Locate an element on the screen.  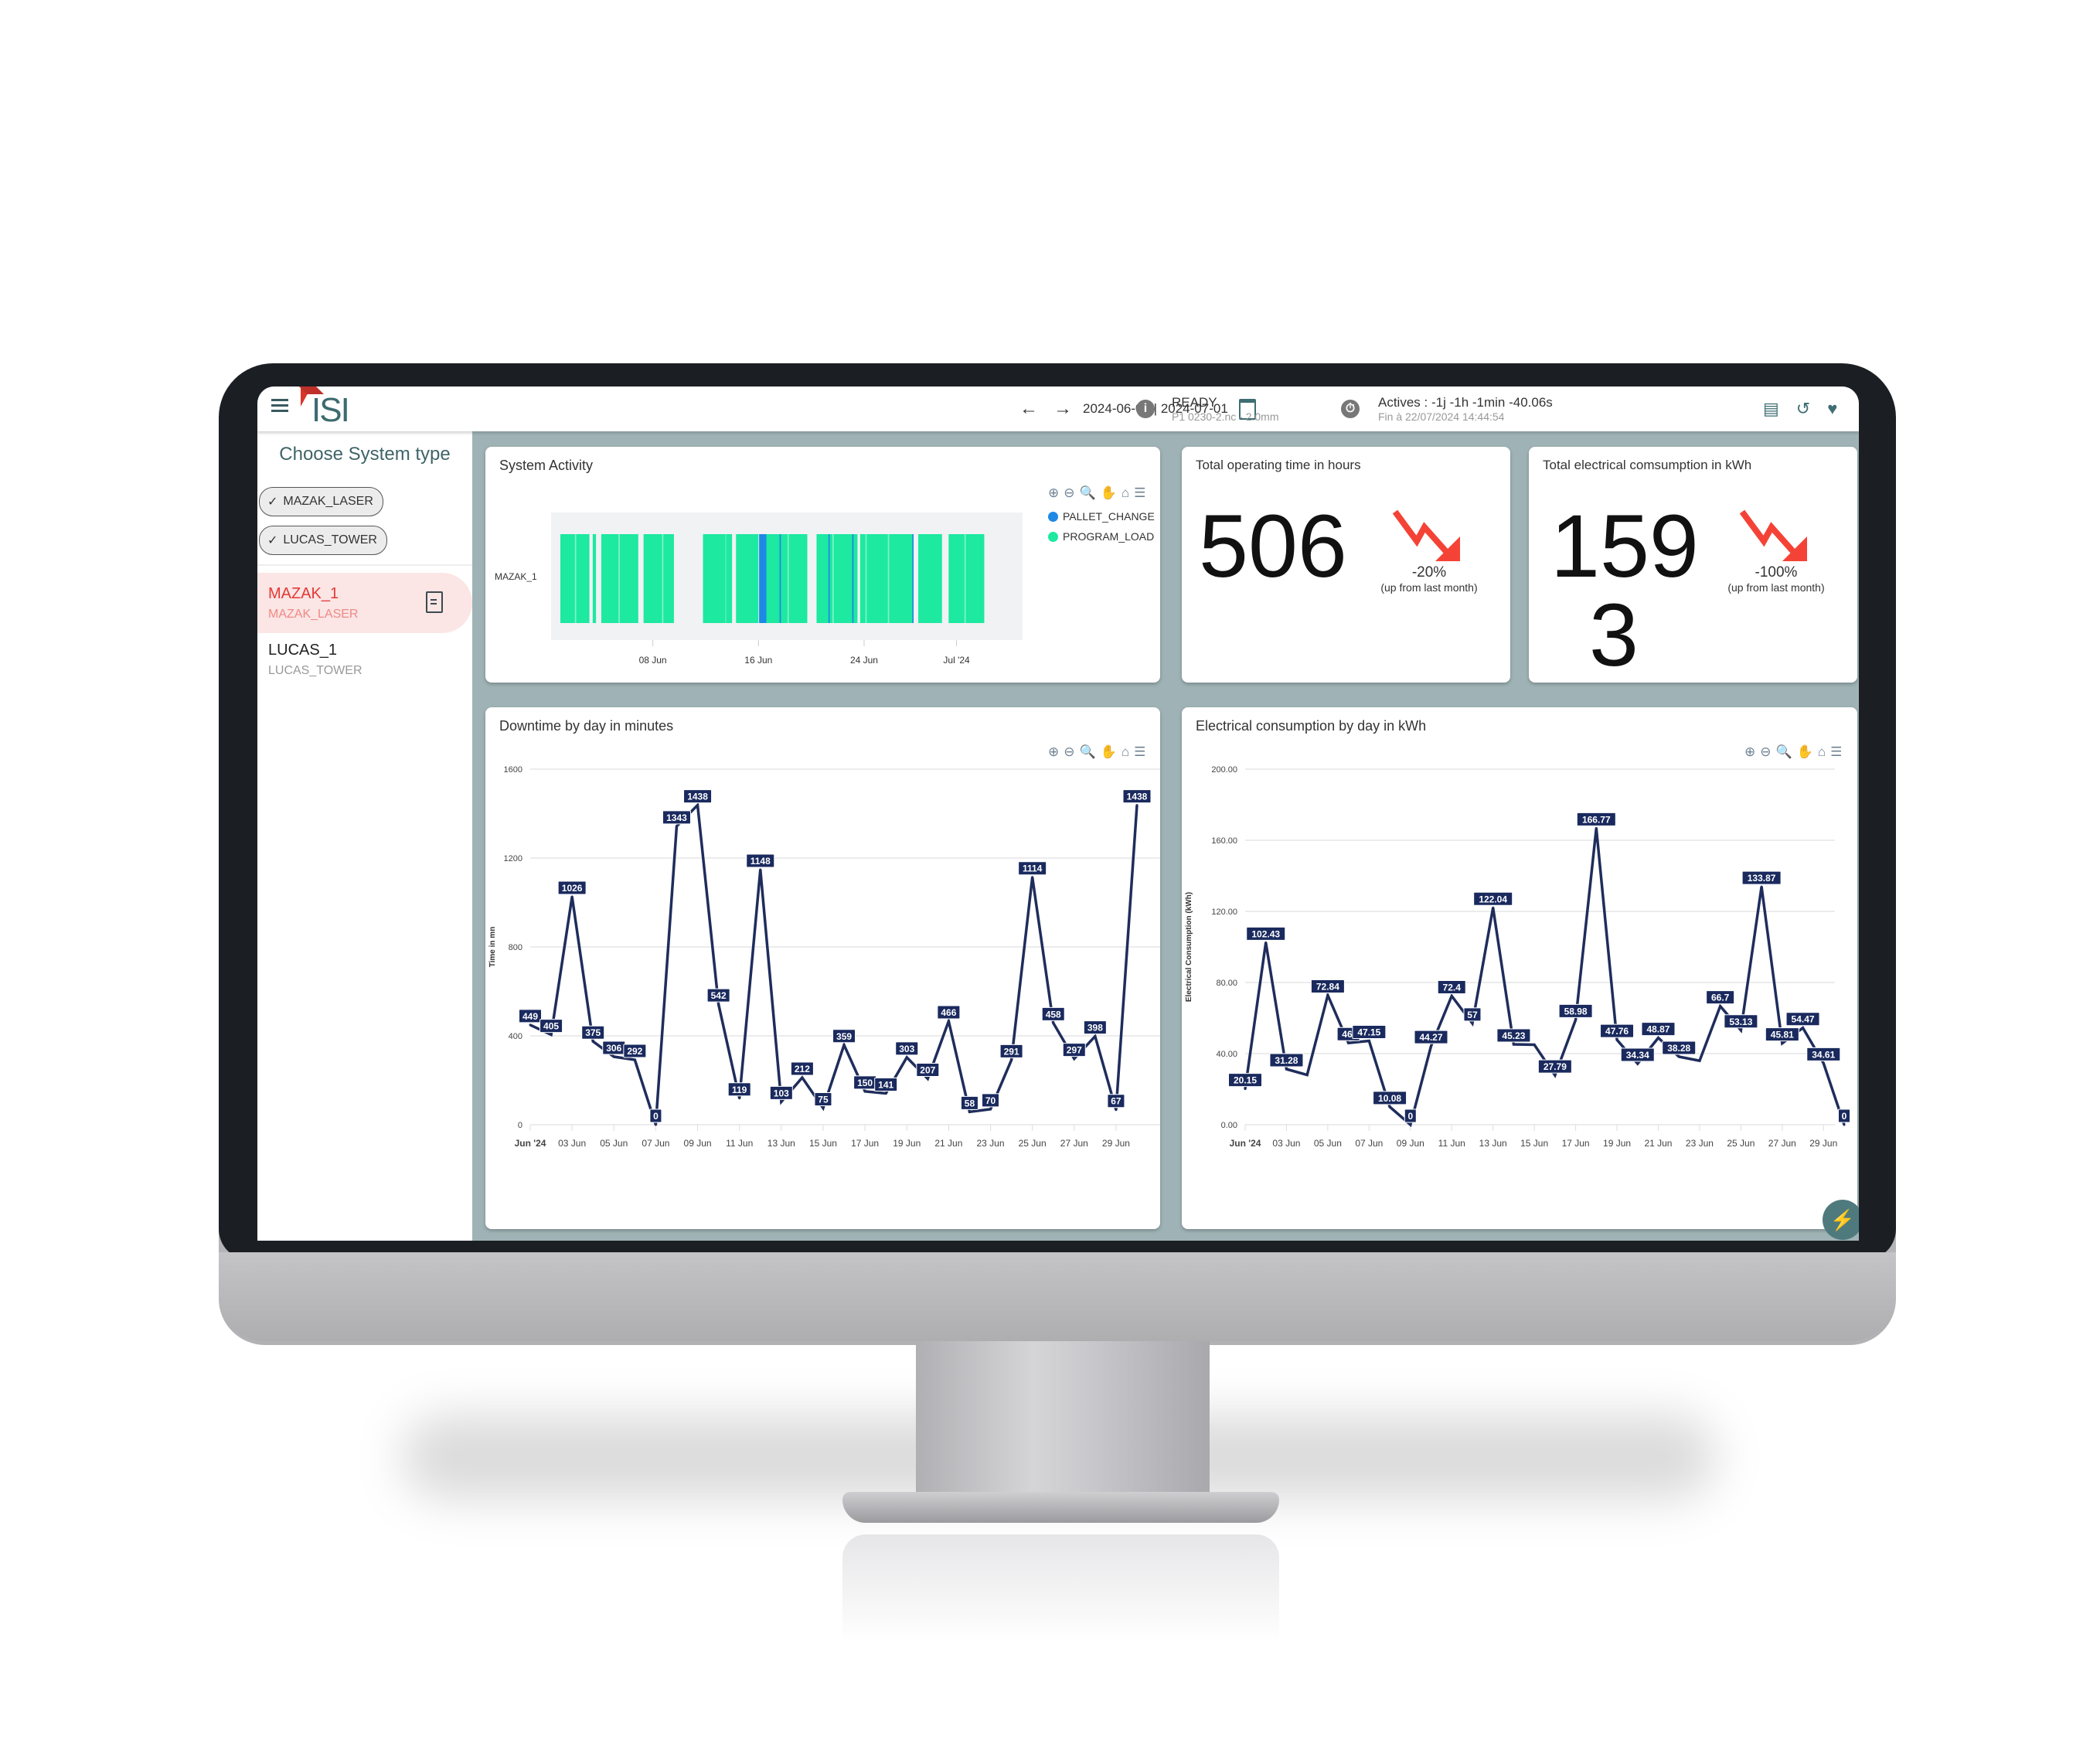
end-time: Fin à 22/07/2024 14:44:54 is located at coordinates (1441, 416).